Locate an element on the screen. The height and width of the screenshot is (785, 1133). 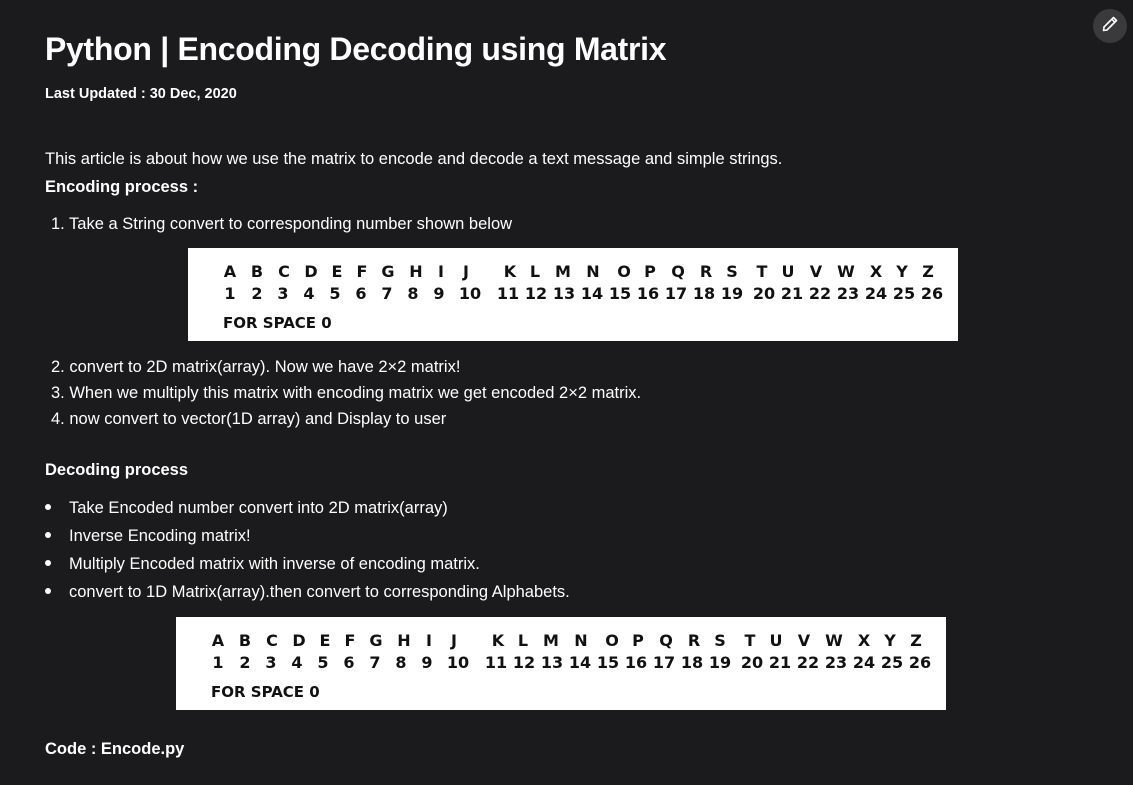
encoding-heading: Encoding process : is located at coordinates (122, 187).